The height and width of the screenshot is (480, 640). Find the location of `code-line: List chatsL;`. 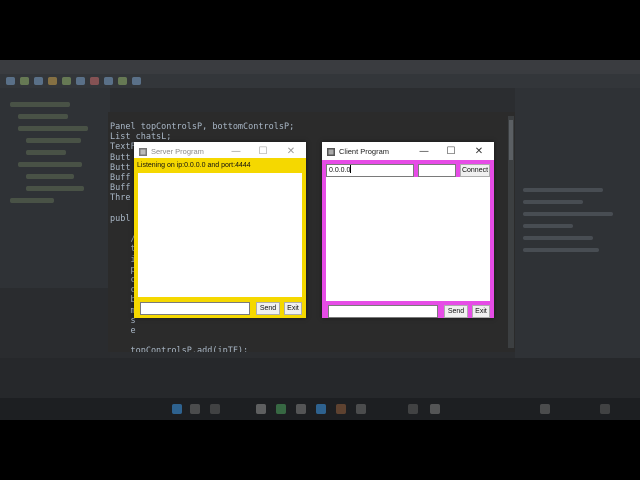

code-line: List chatsL; is located at coordinates (141, 137).